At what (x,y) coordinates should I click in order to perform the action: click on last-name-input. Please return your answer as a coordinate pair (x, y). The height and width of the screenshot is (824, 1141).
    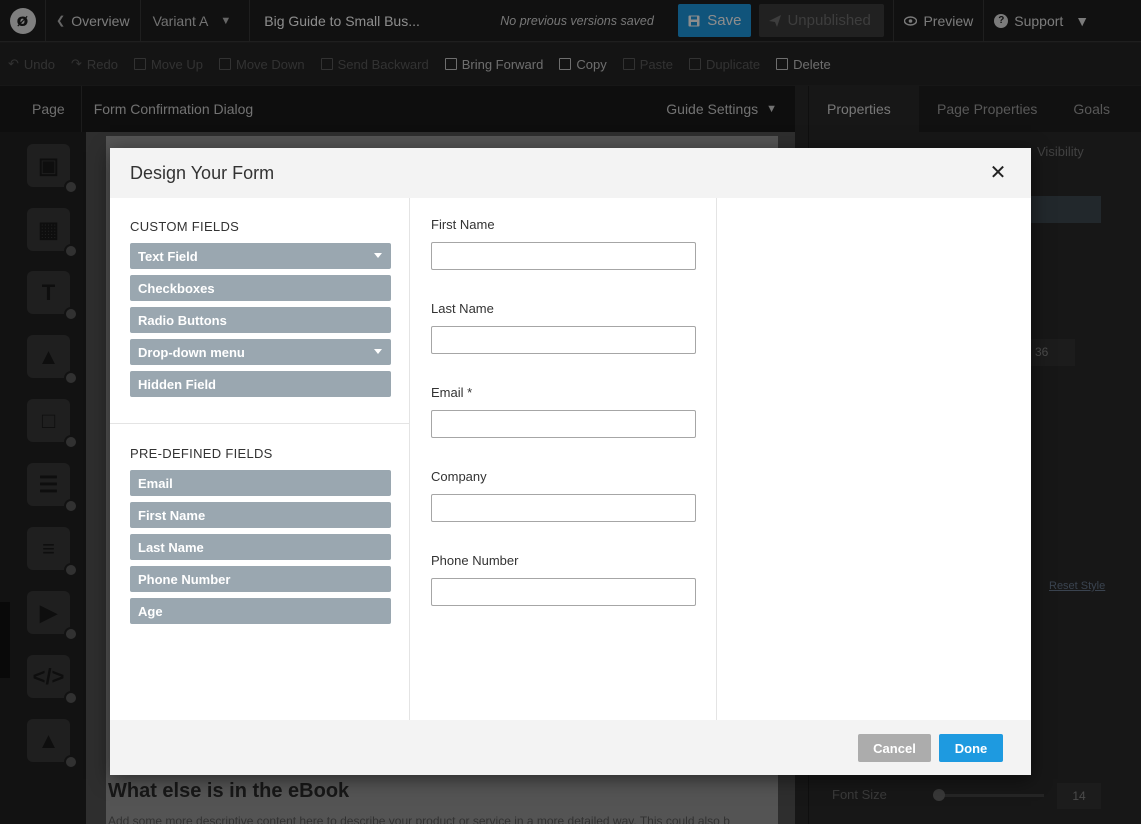
    Looking at the image, I should click on (563, 340).